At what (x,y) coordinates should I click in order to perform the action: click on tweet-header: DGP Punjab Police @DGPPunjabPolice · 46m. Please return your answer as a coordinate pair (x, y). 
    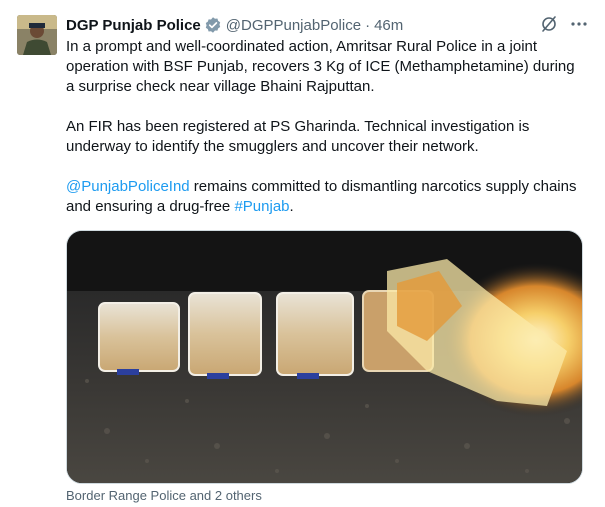
    Looking at the image, I should click on (234, 25).